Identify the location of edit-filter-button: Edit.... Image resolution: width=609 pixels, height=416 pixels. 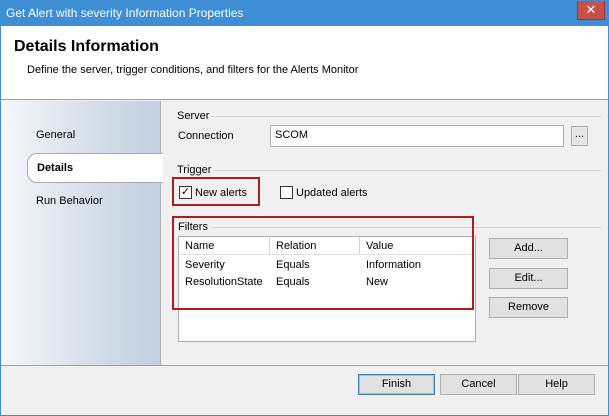
(528, 278).